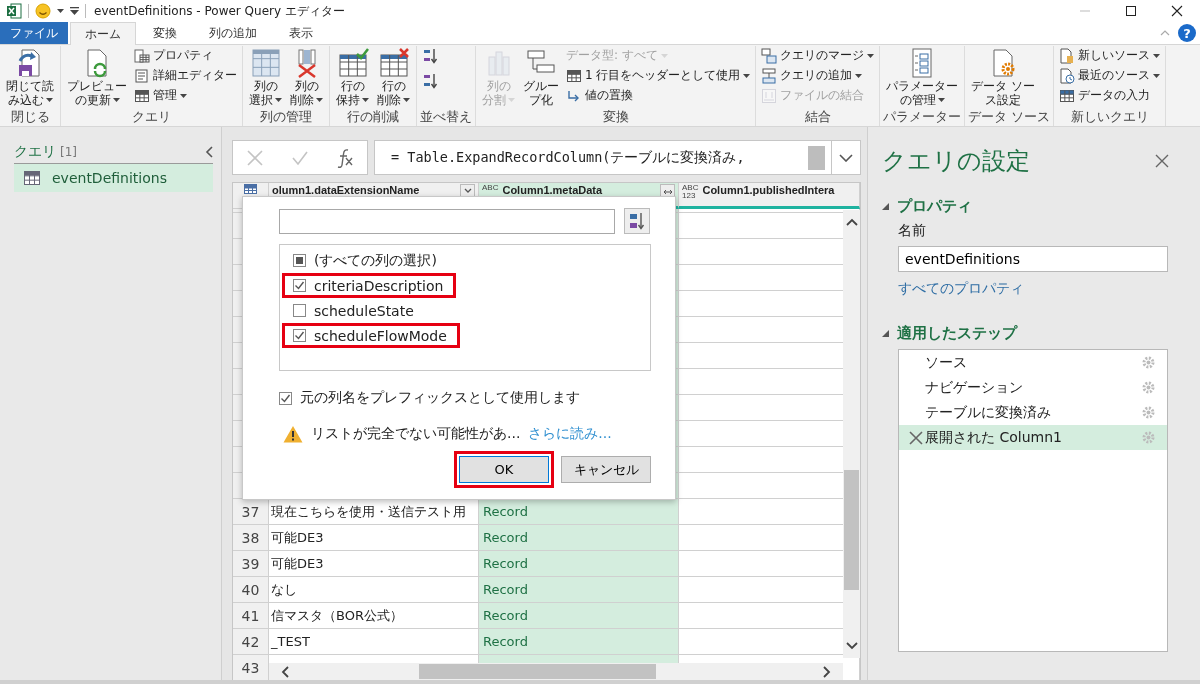 Image resolution: width=1200 pixels, height=684 pixels. I want to click on maximize-icon, so click(1131, 11).